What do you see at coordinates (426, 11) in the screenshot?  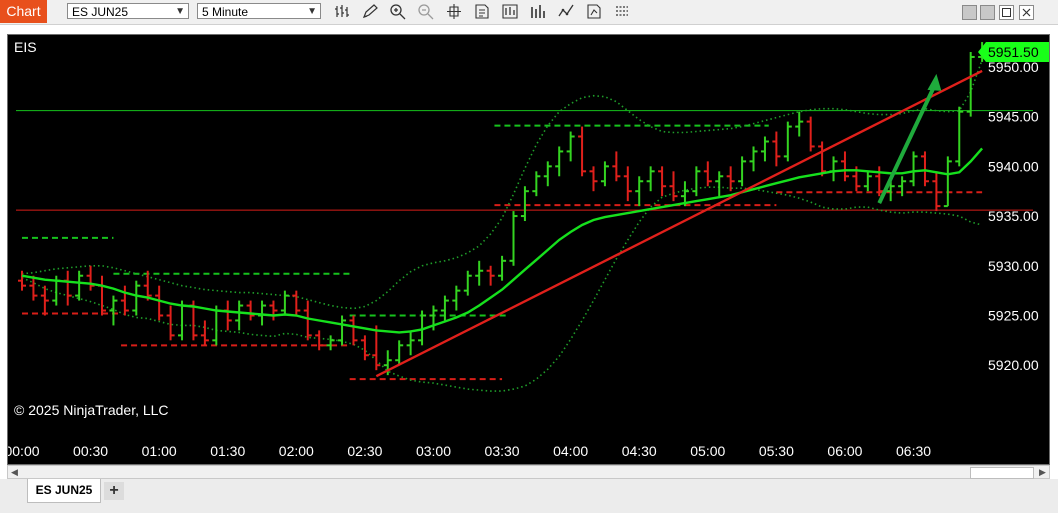 I see `zoom-out-icon` at bounding box center [426, 11].